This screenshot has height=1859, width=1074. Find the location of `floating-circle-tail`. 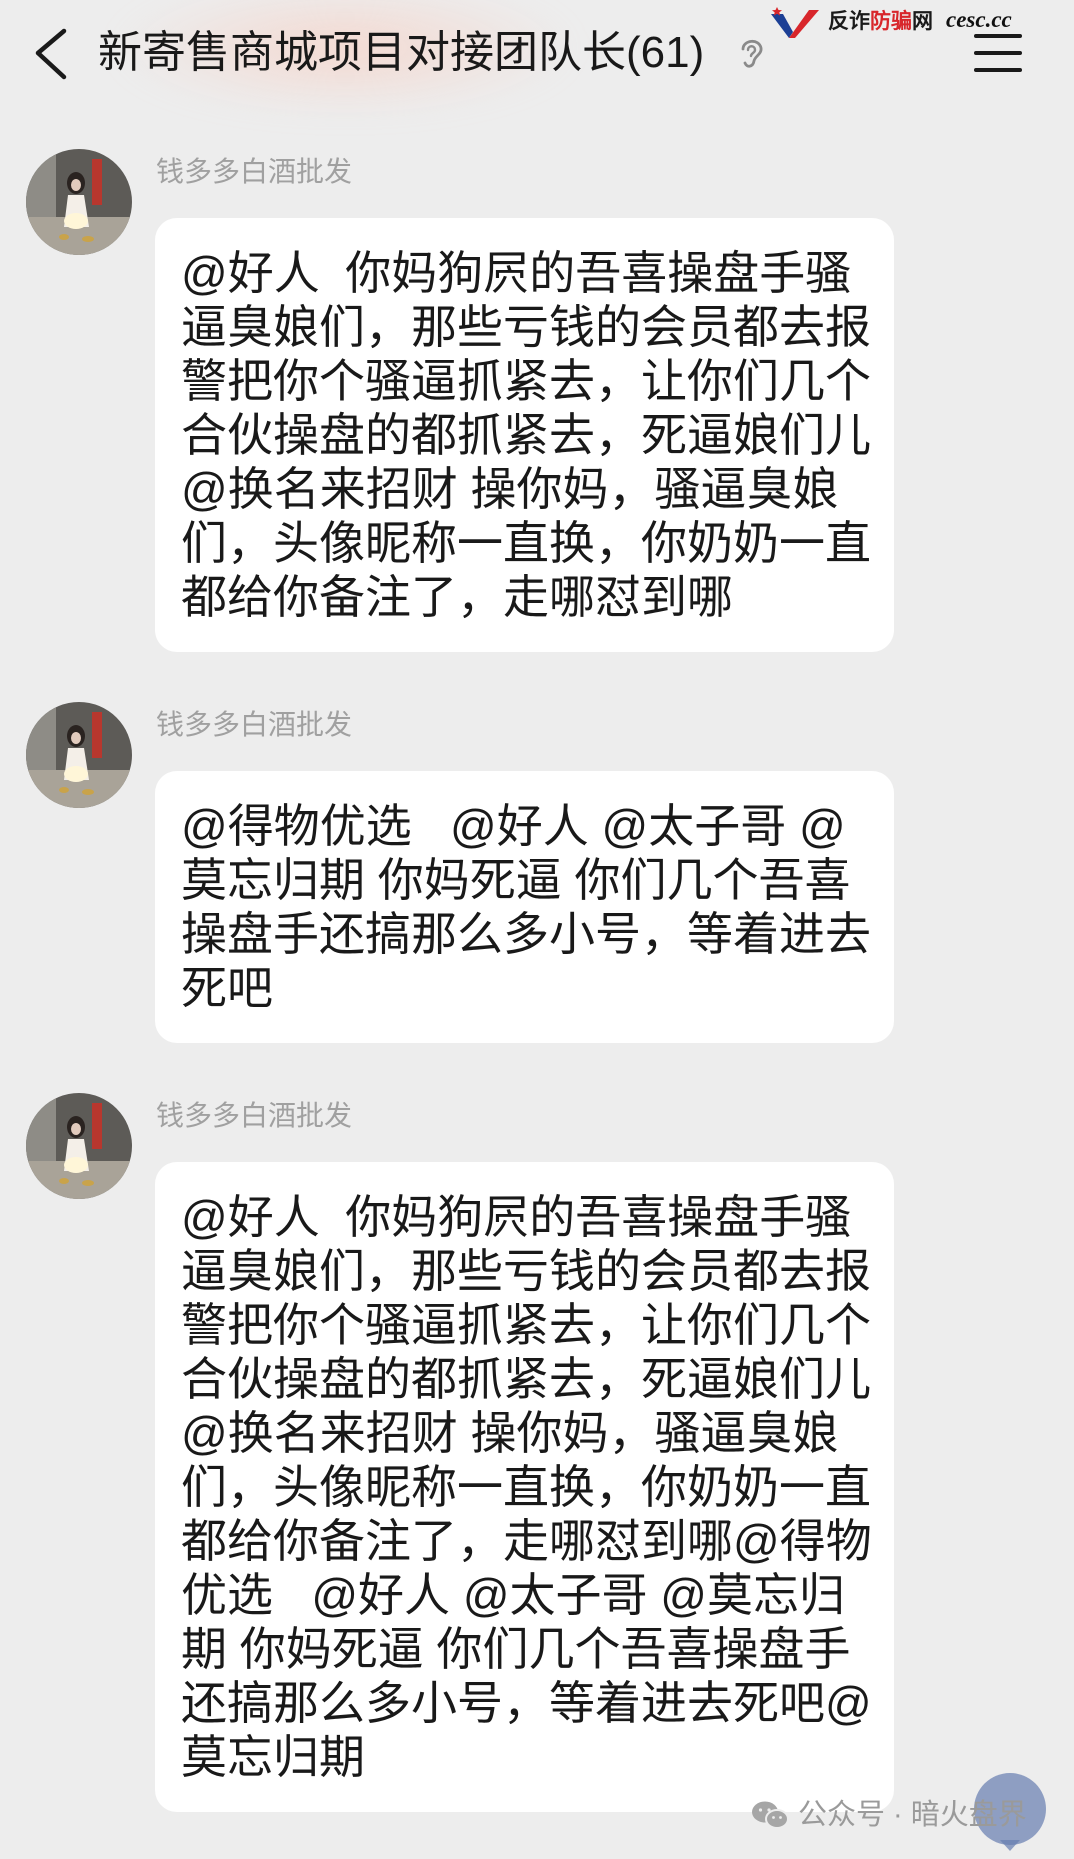

floating-circle-tail is located at coordinates (1010, 1845).